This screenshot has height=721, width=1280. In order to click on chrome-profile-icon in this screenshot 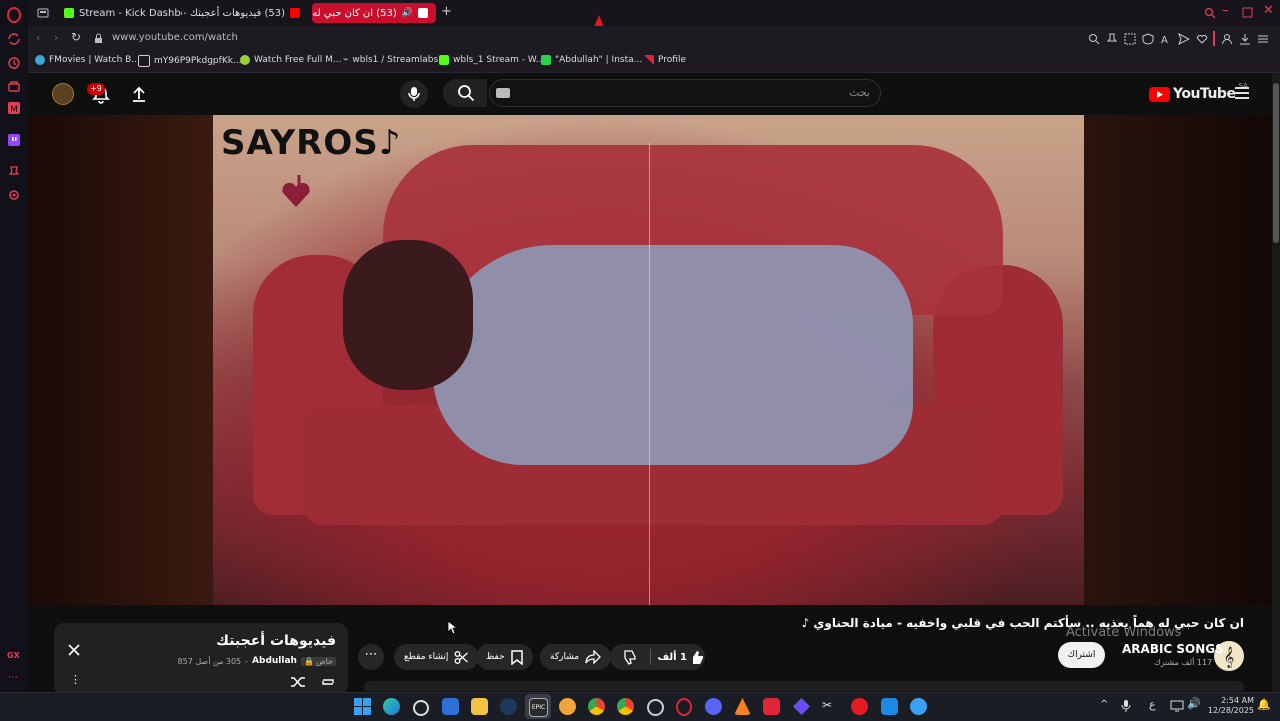, I will do `click(625, 706)`.